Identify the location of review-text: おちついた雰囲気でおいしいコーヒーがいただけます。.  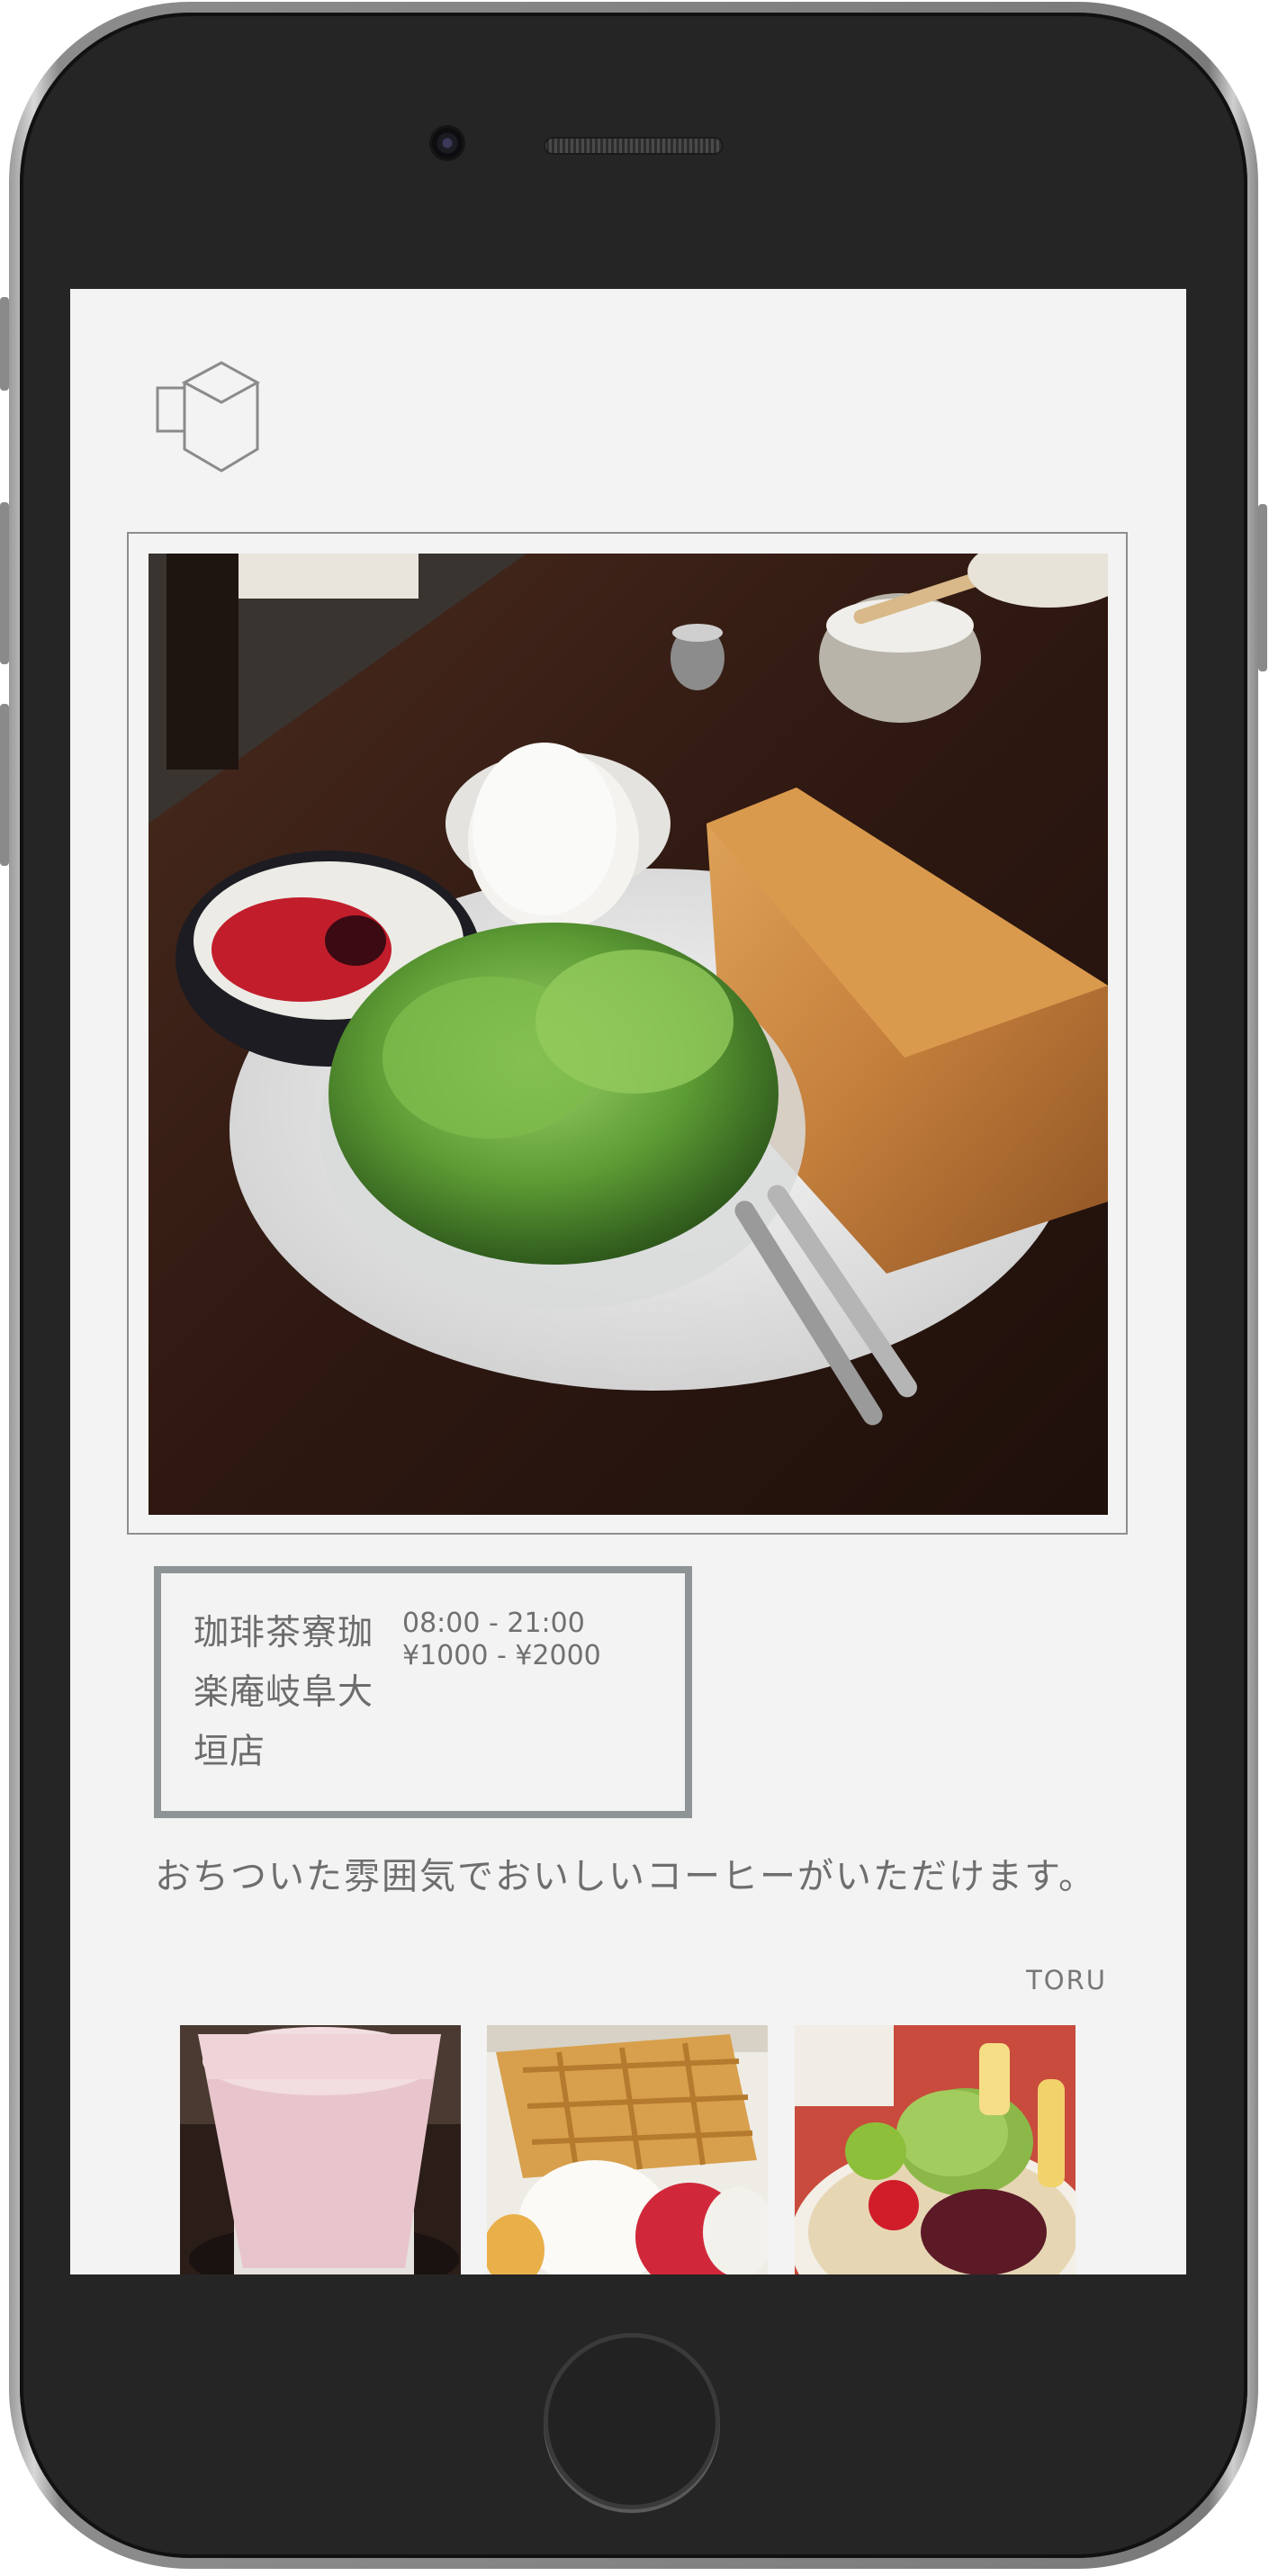
(625, 1876).